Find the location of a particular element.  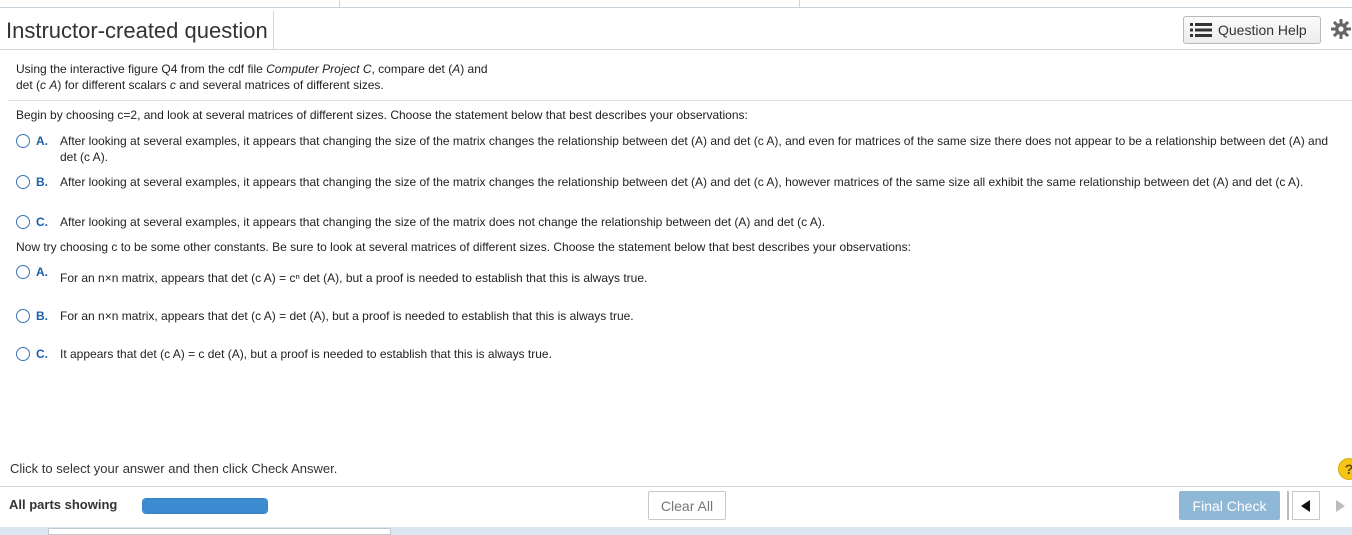

title-divider is located at coordinates (273, 30).